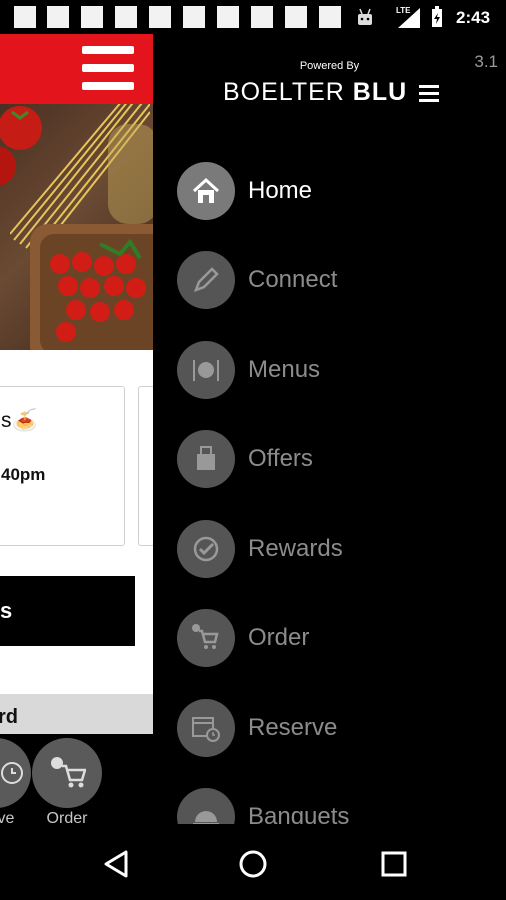  What do you see at coordinates (337, 371) in the screenshot?
I see `drawer-item-menus: Menus` at bounding box center [337, 371].